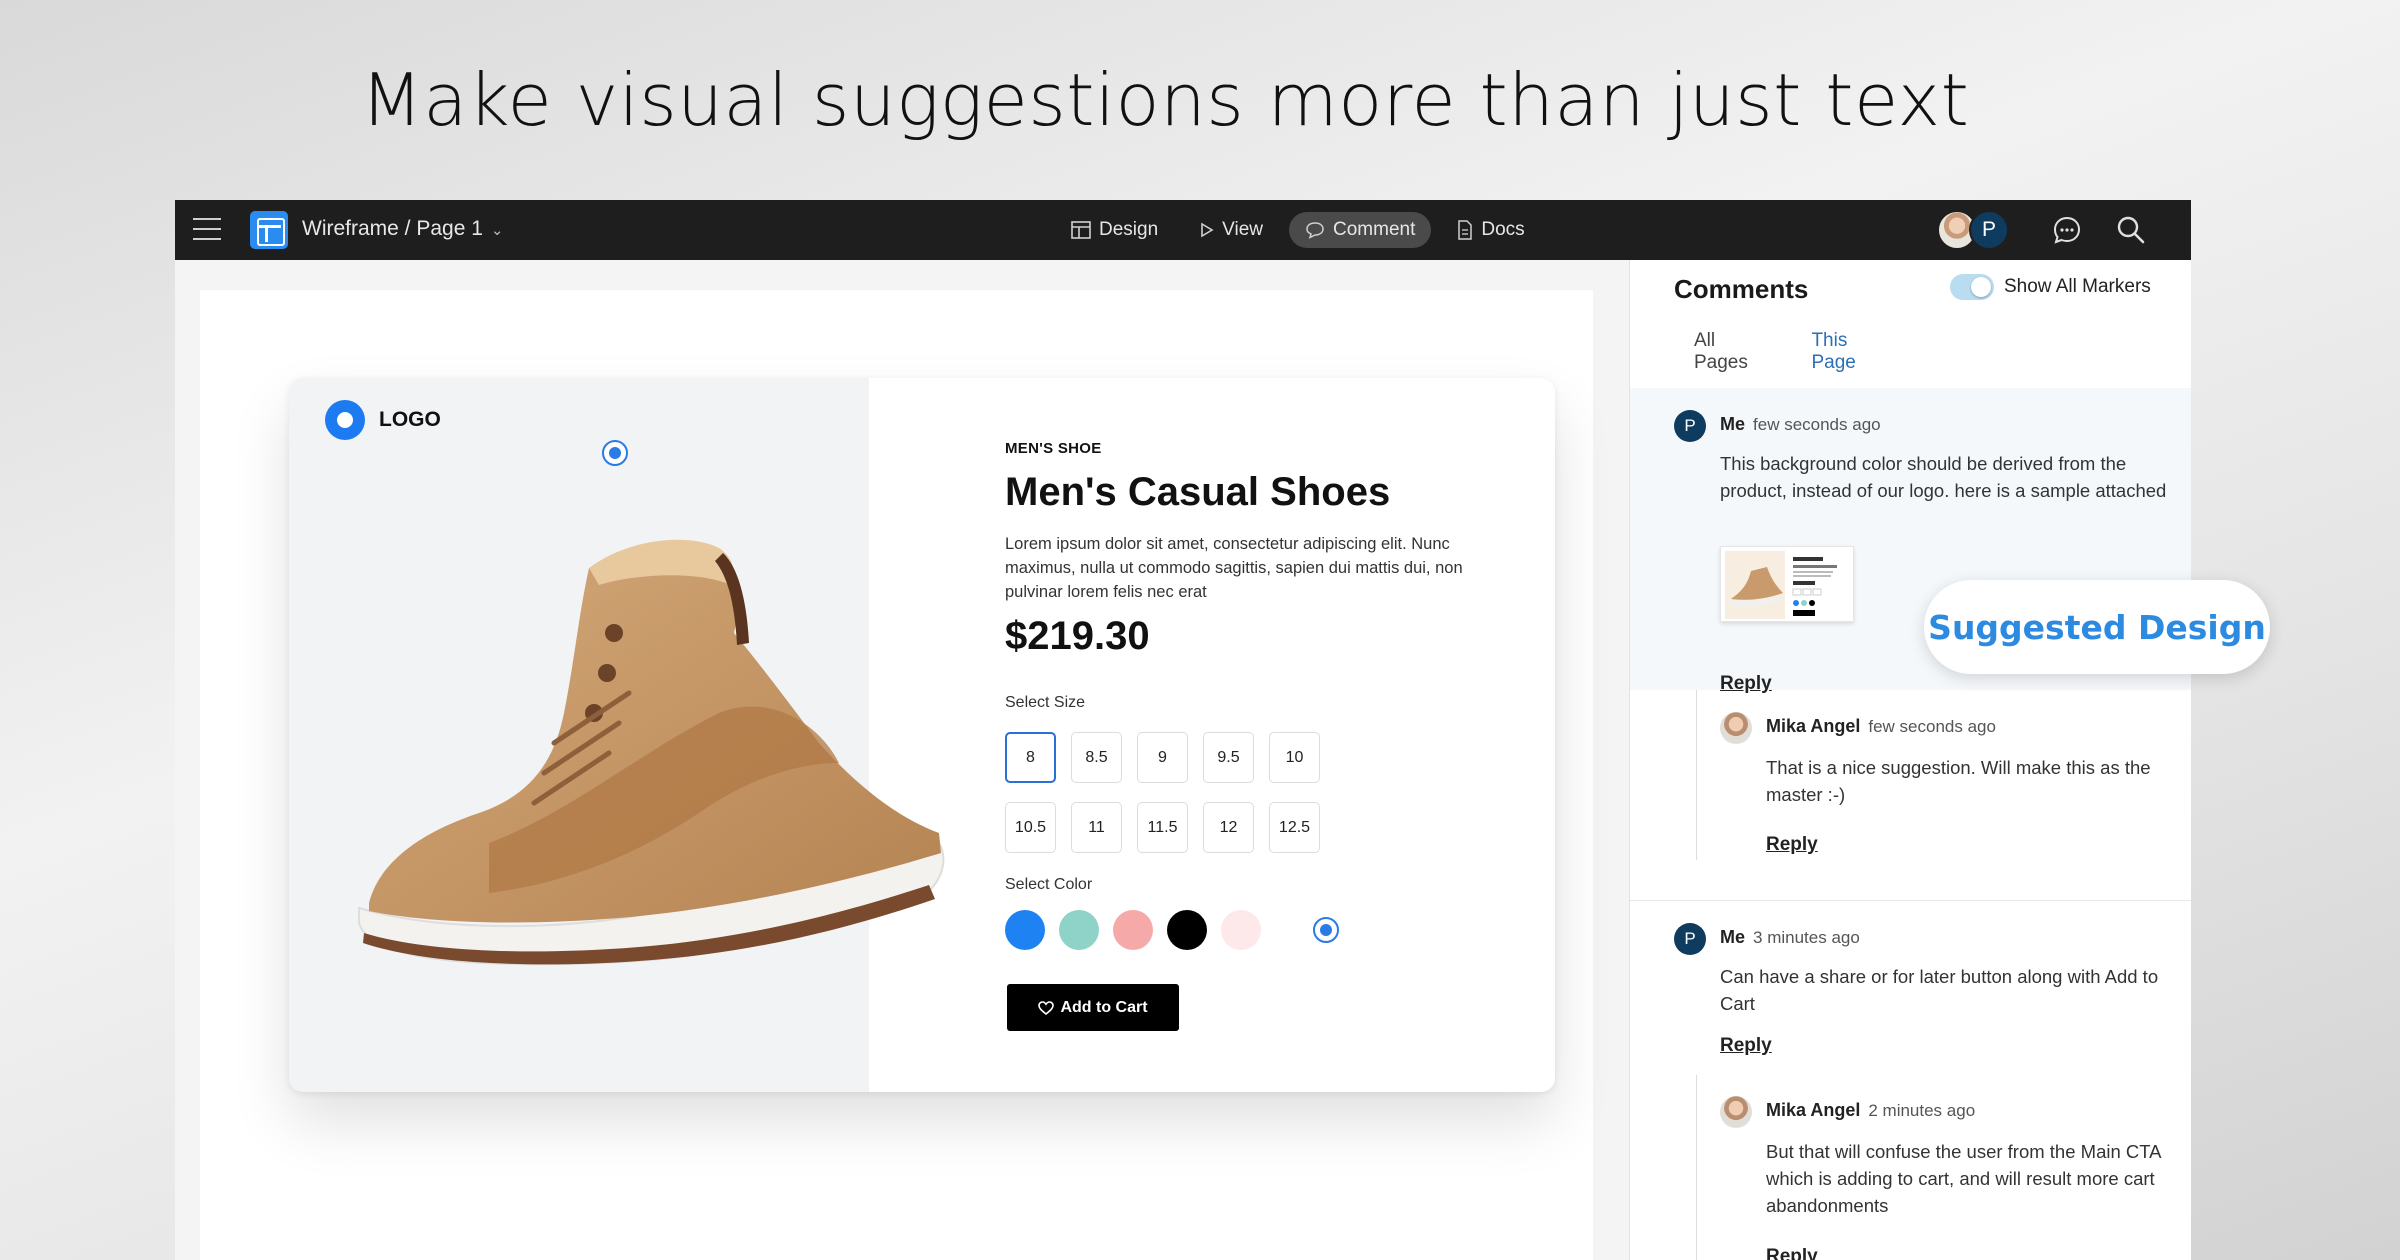 The height and width of the screenshot is (1260, 2400). Describe the element at coordinates (1242, 229) in the screenshot. I see `tab-view-label: View` at that location.